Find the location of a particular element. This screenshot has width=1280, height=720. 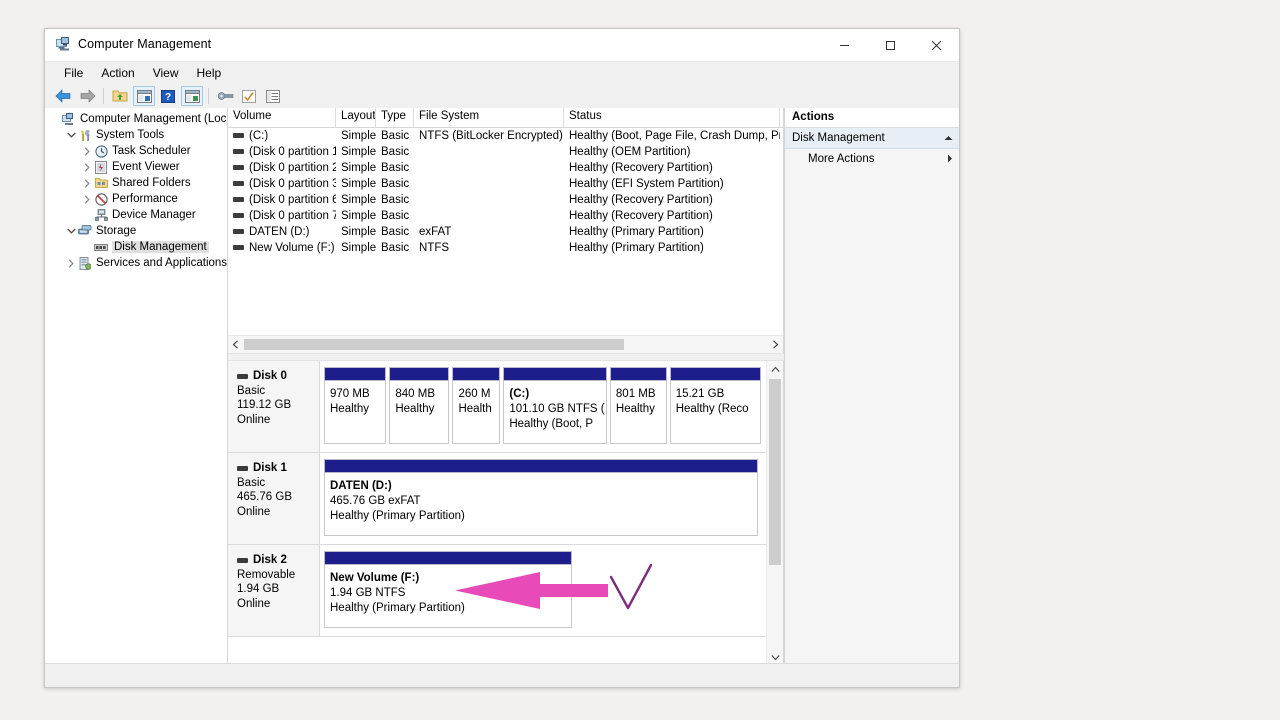

tree-item-disk-management: Disk Management is located at coordinates (136, 247).